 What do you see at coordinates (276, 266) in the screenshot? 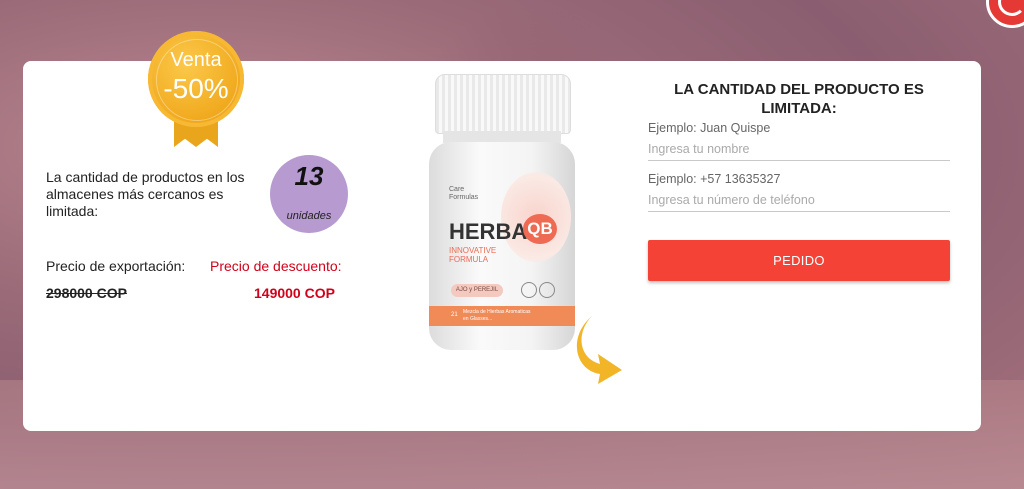
I see `discount-price-label: Precio de descuento:` at bounding box center [276, 266].